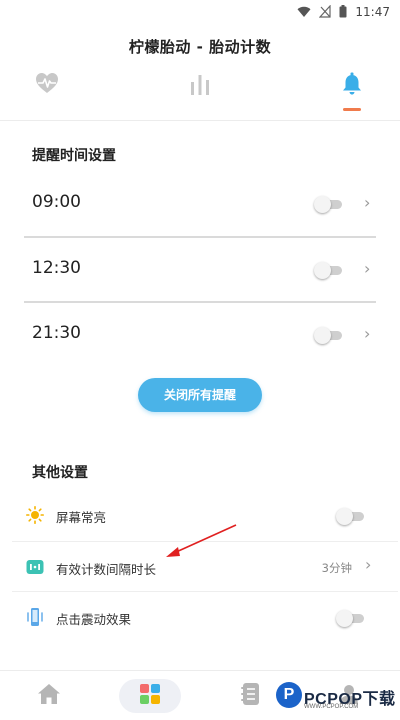 Image resolution: width=400 pixels, height=720 pixels. I want to click on setting-label: 有效计数间隔时长, so click(106, 569).